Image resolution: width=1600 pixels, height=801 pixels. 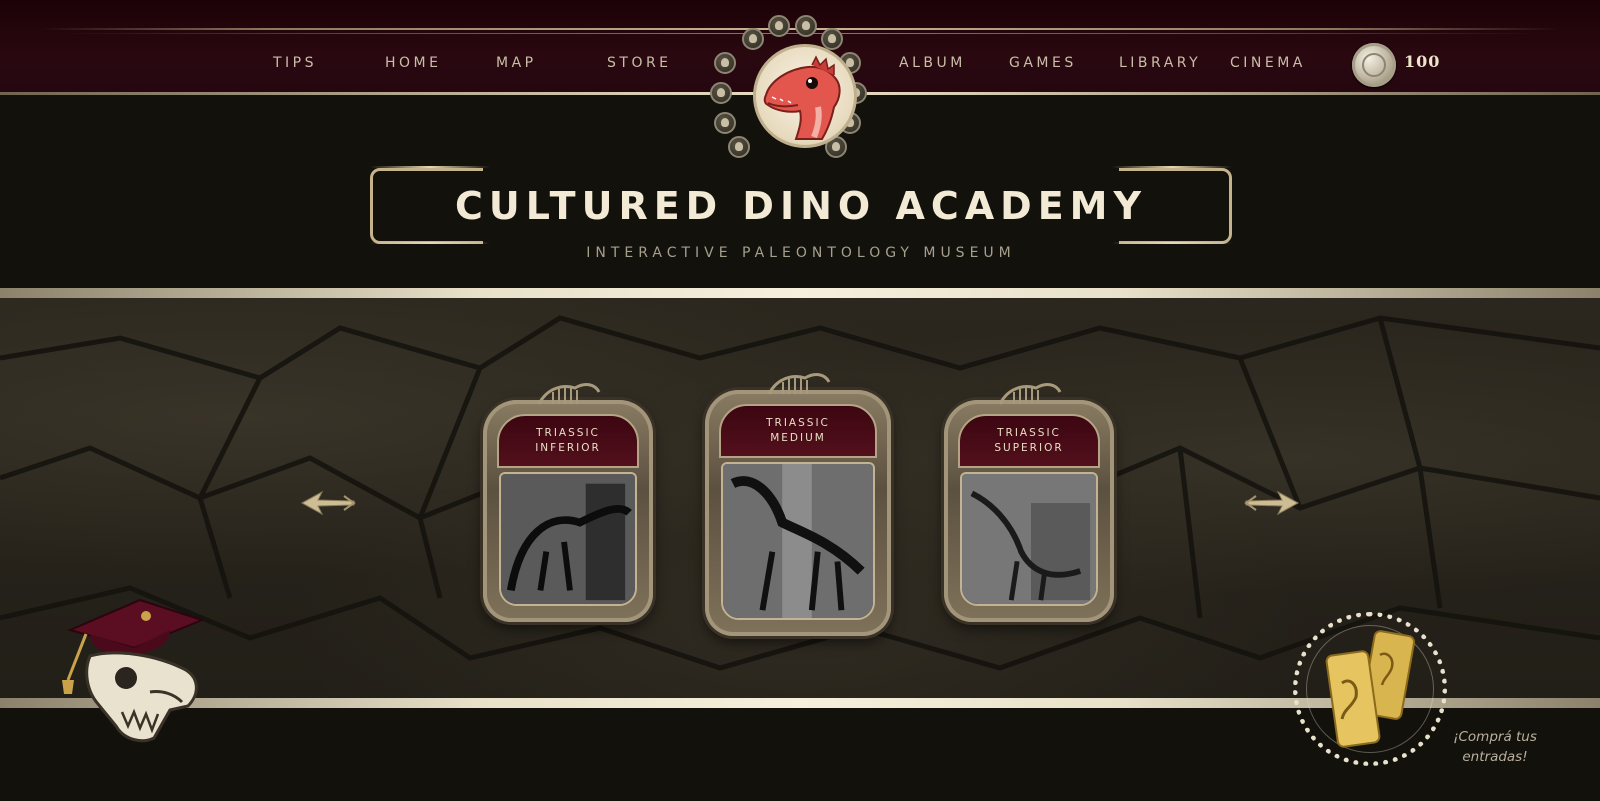 What do you see at coordinates (1495, 757) in the screenshot?
I see `buy-tickets-label-line: entradas!` at bounding box center [1495, 757].